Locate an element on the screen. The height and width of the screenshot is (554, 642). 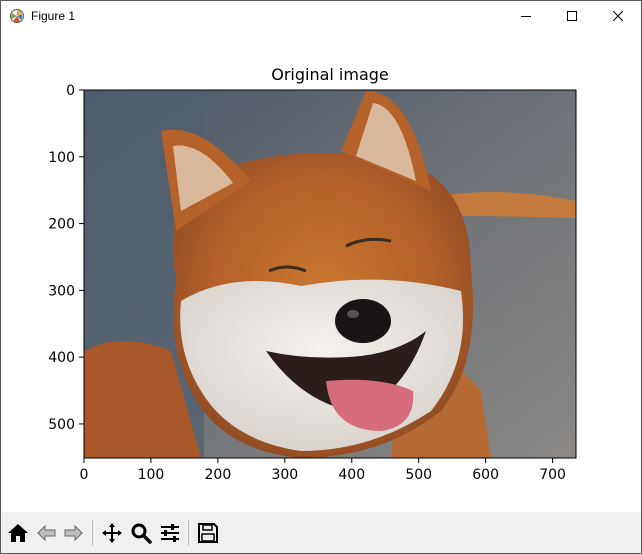
maximize-icon is located at coordinates (572, 16).